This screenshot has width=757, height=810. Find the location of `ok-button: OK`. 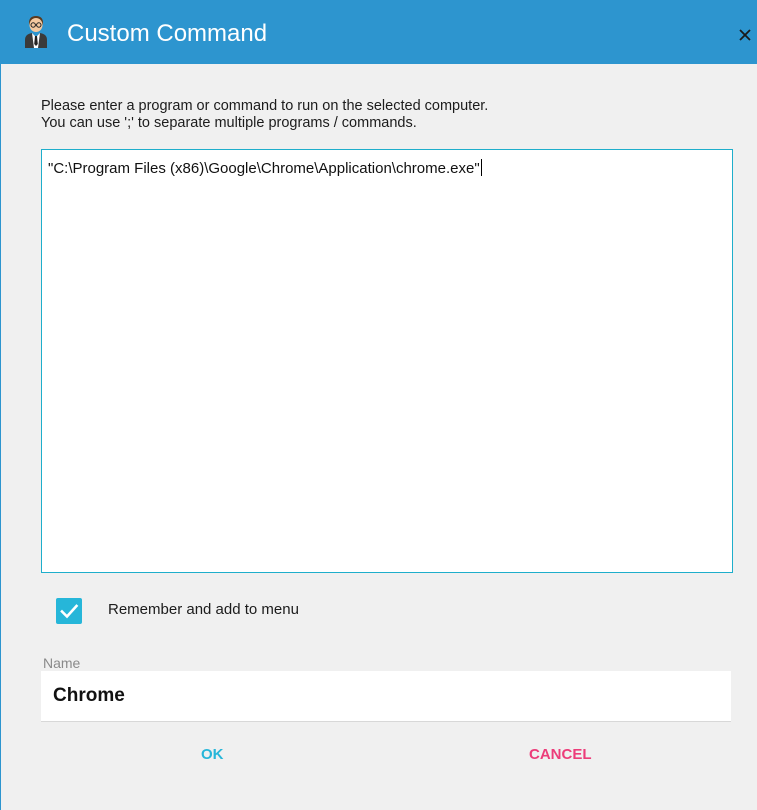

ok-button: OK is located at coordinates (212, 755).